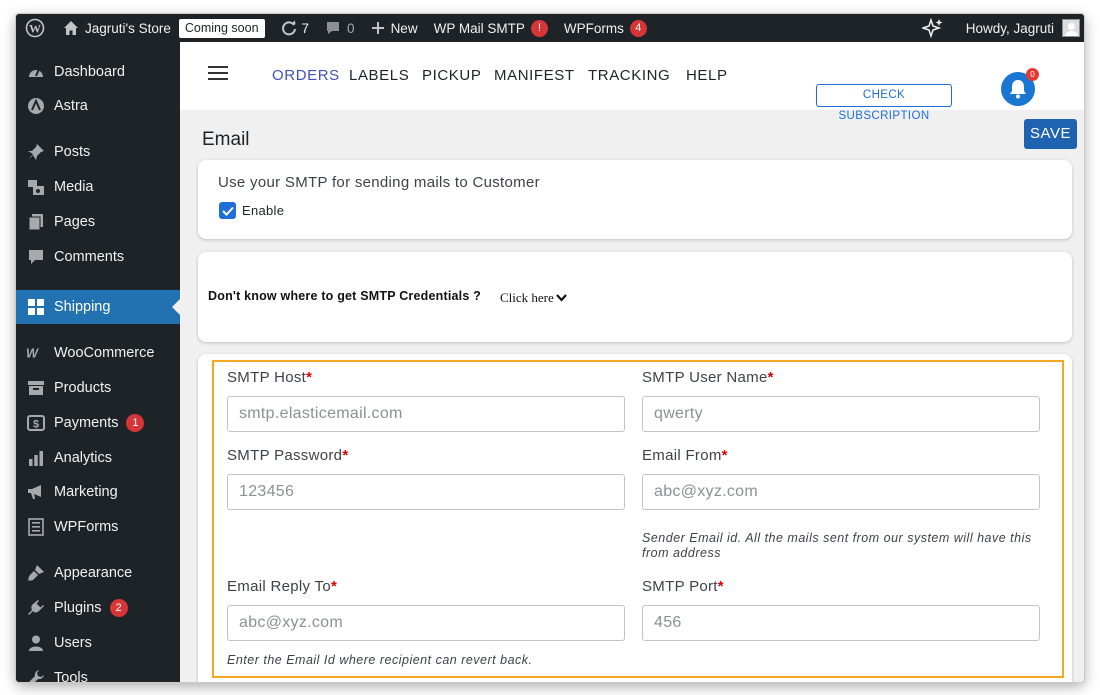  I want to click on email-from-input: abc@xyz.com, so click(841, 492).